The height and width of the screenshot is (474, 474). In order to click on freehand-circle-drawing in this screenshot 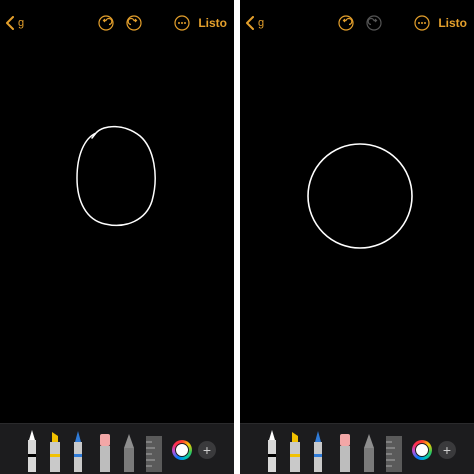, I will do `click(116, 175)`.